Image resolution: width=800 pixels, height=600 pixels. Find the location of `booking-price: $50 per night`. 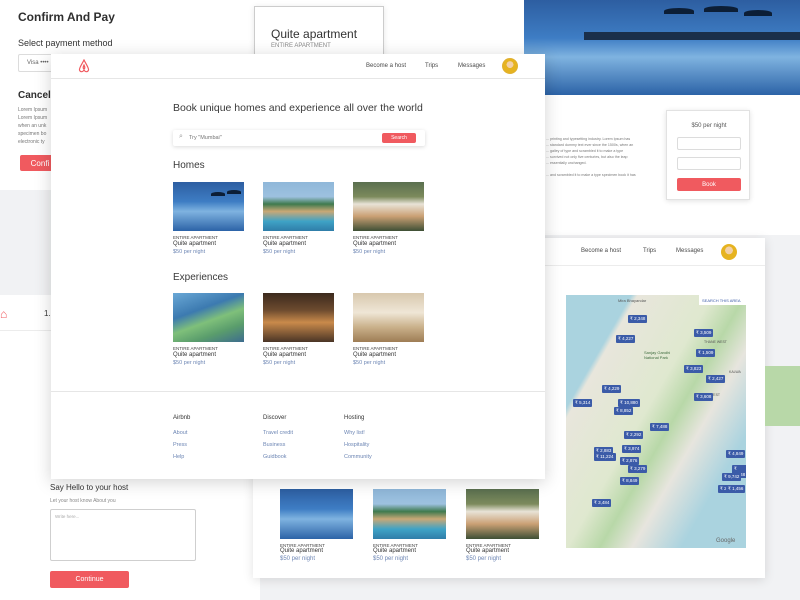

booking-price: $50 per night is located at coordinates (709, 126).